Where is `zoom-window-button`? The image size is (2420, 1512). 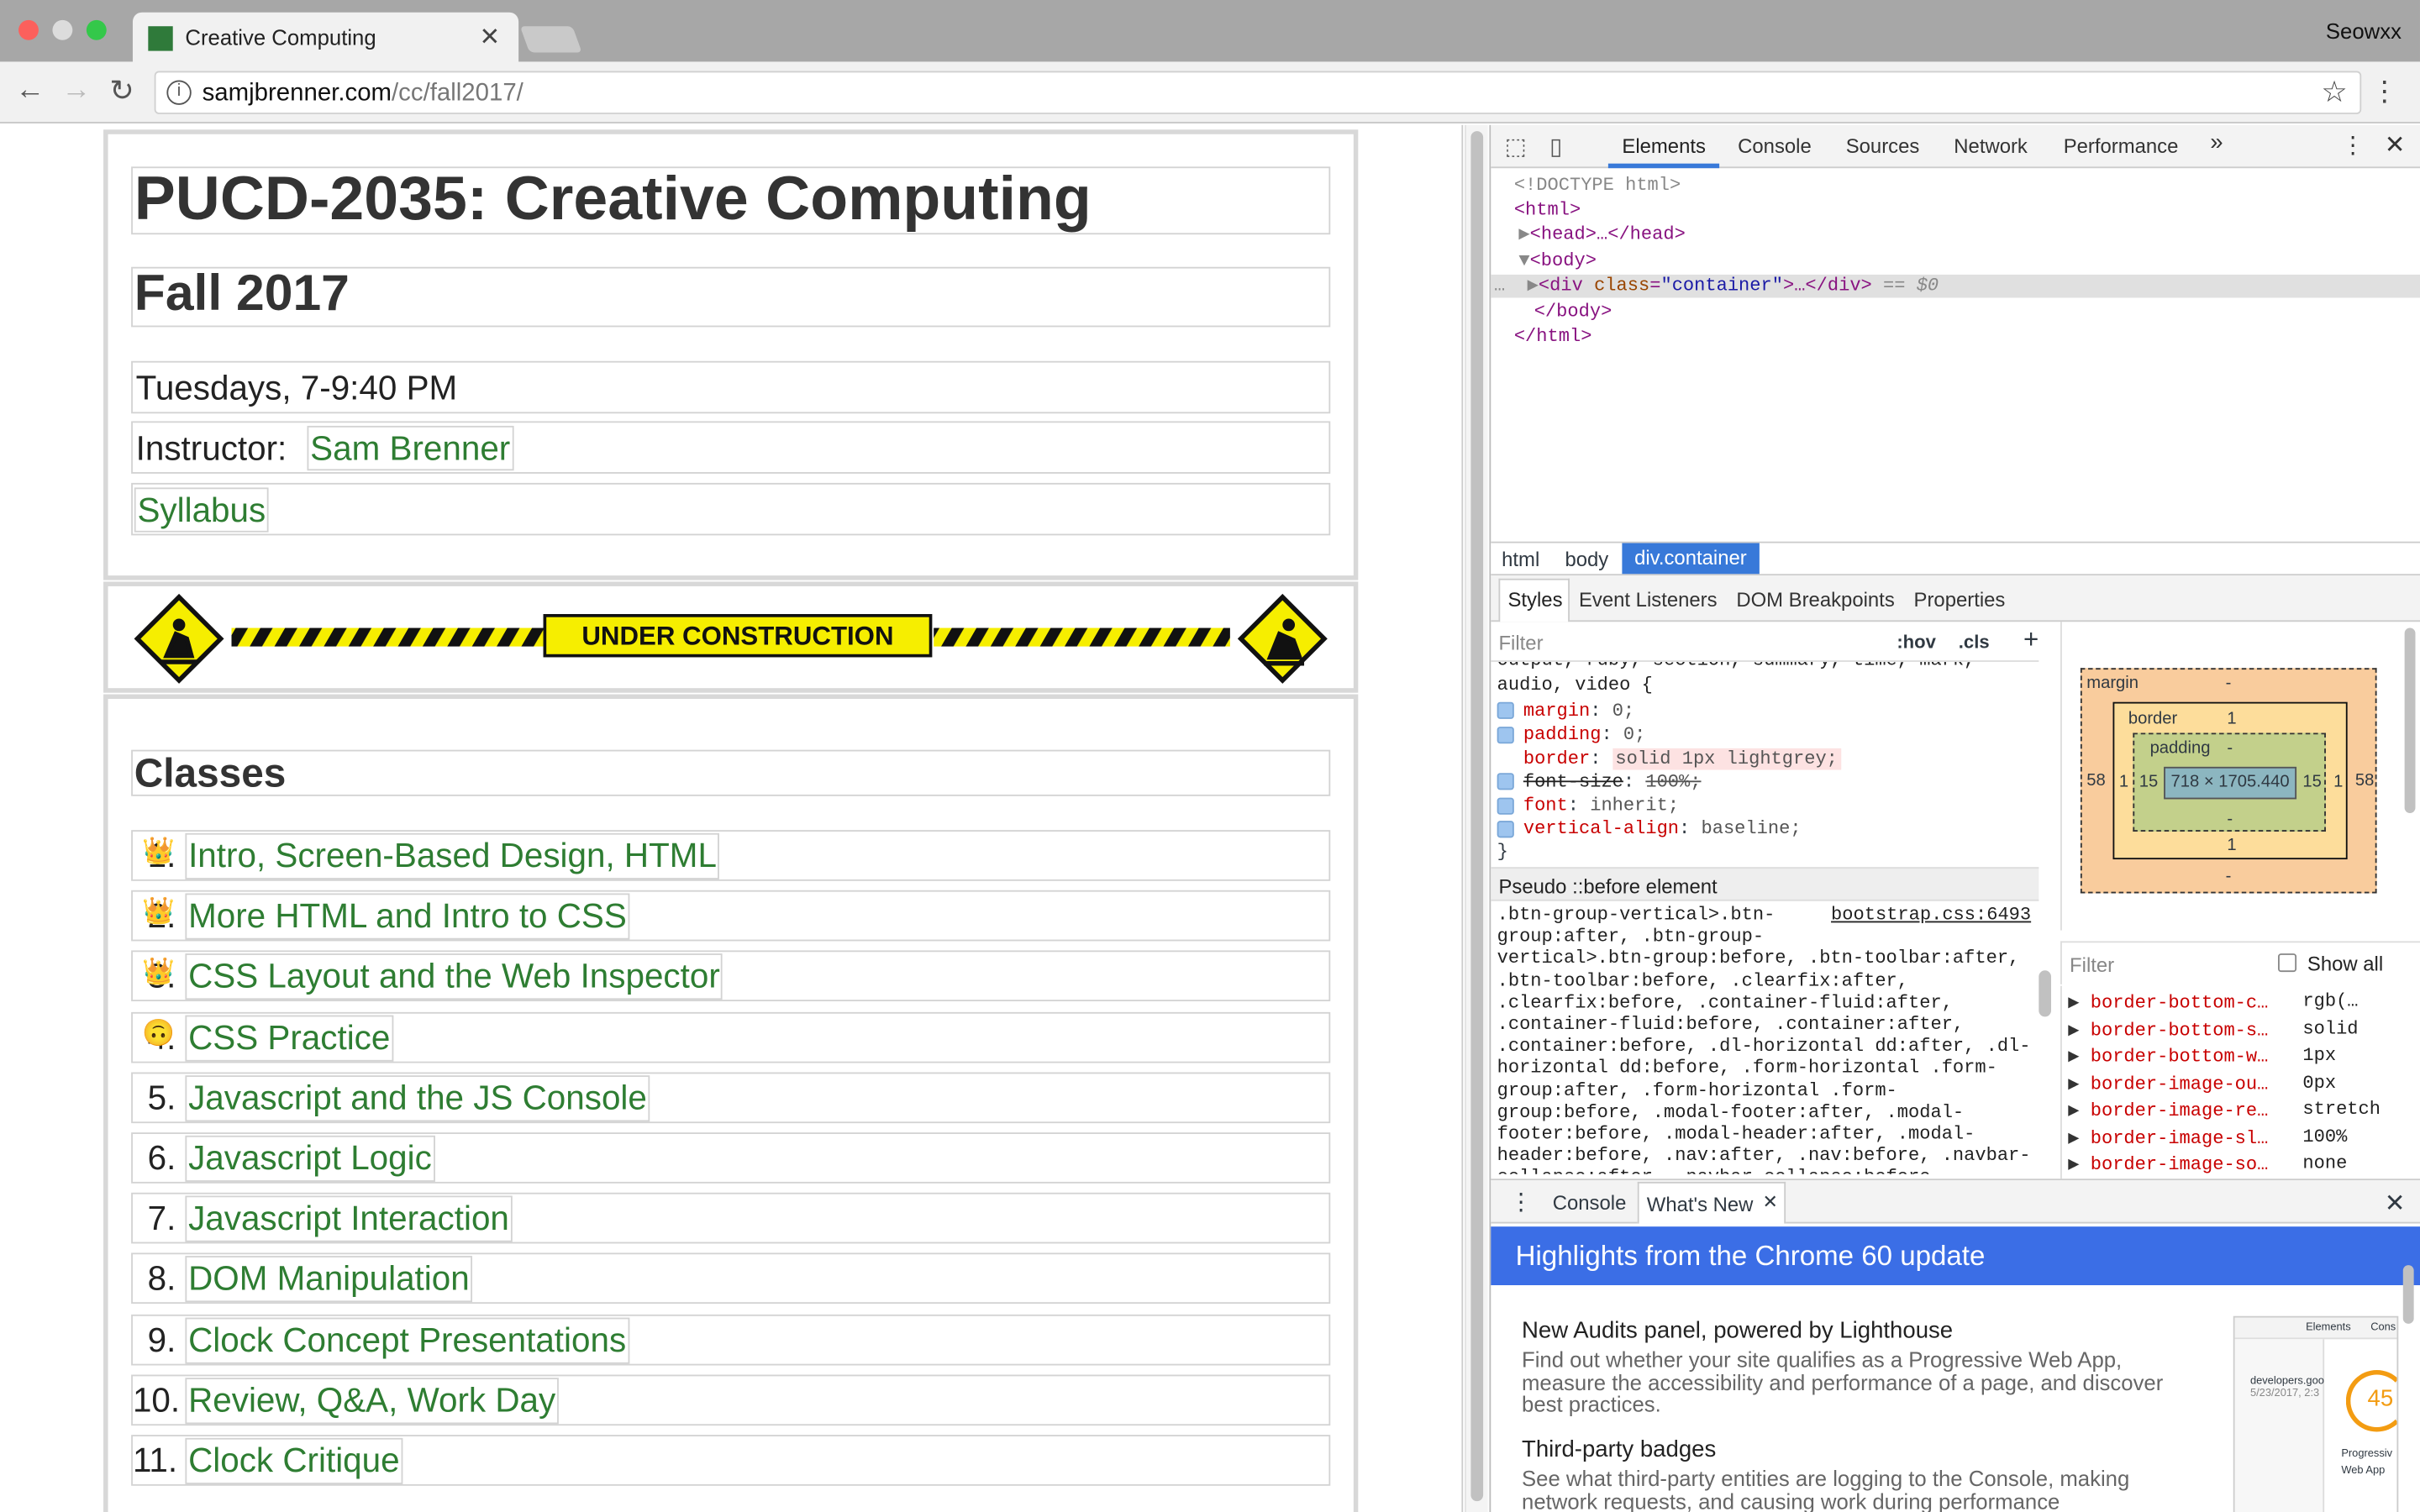 zoom-window-button is located at coordinates (96, 29).